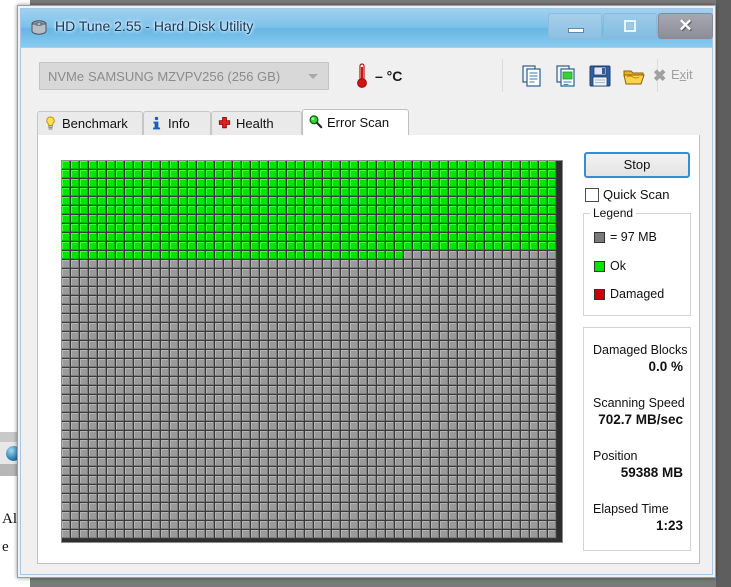  I want to click on tab-error-scan: Error Scan, so click(355, 122).